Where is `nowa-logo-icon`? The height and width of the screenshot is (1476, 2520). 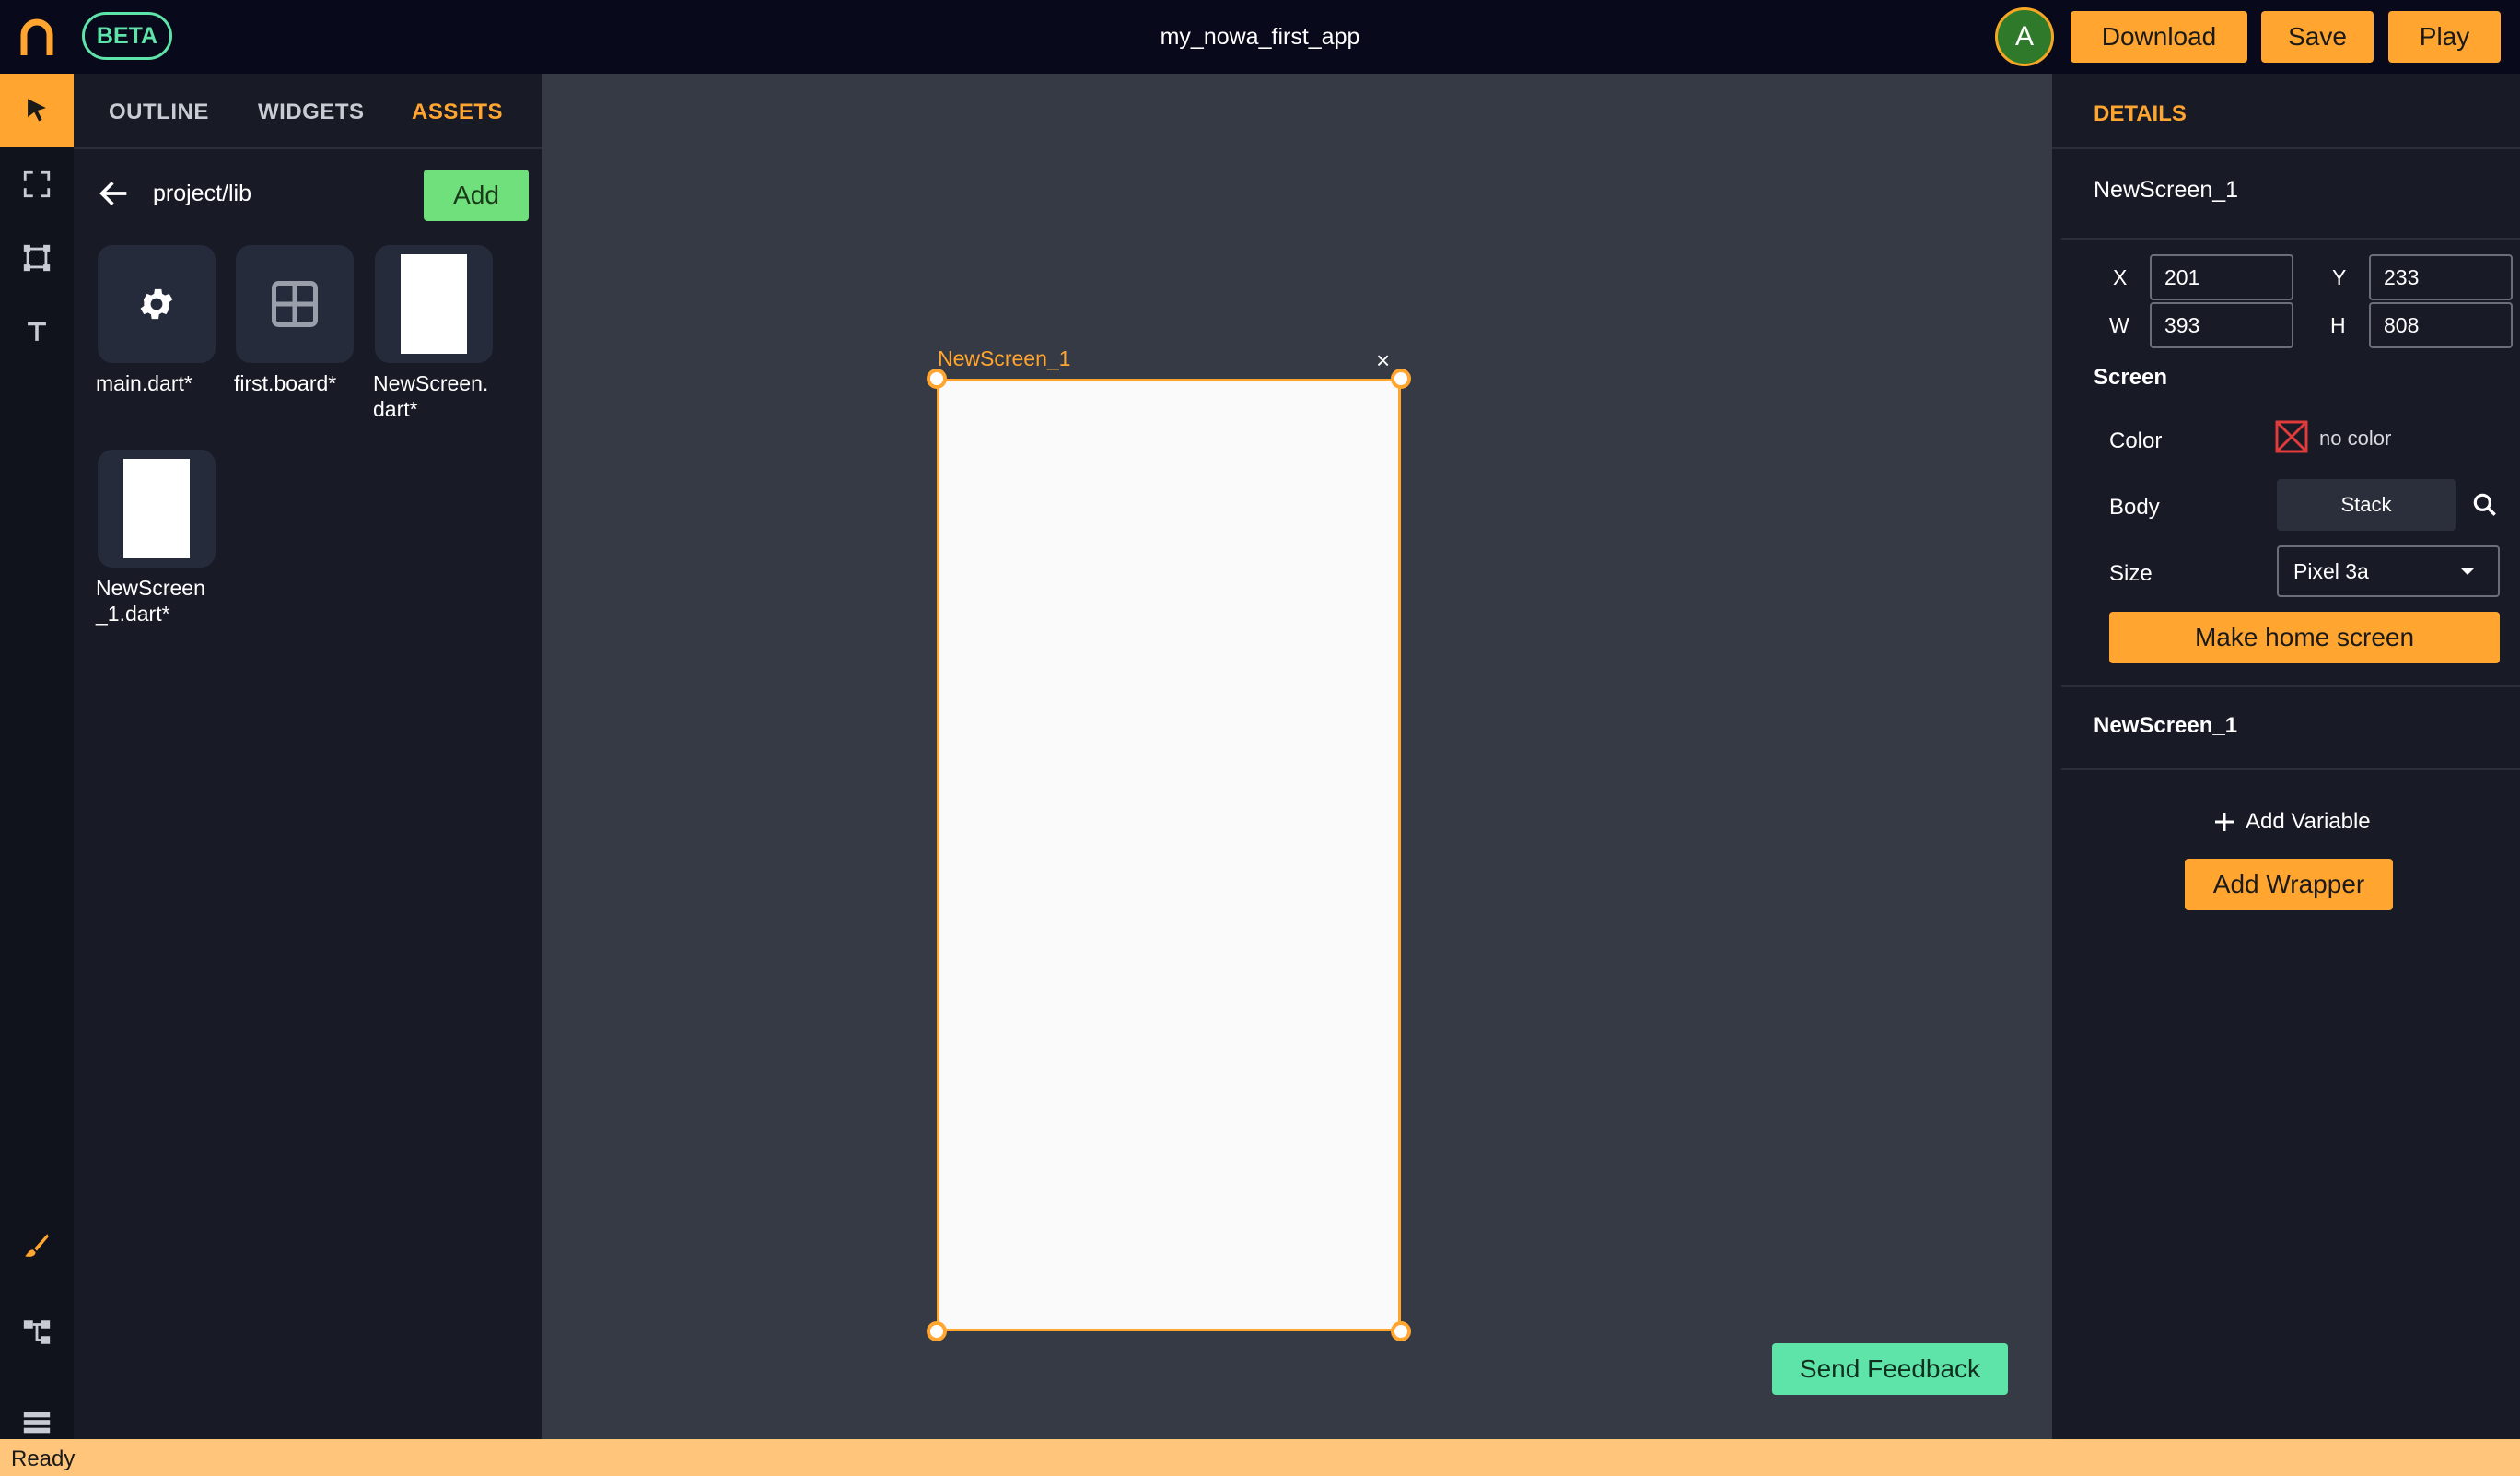 nowa-logo-icon is located at coordinates (36, 37).